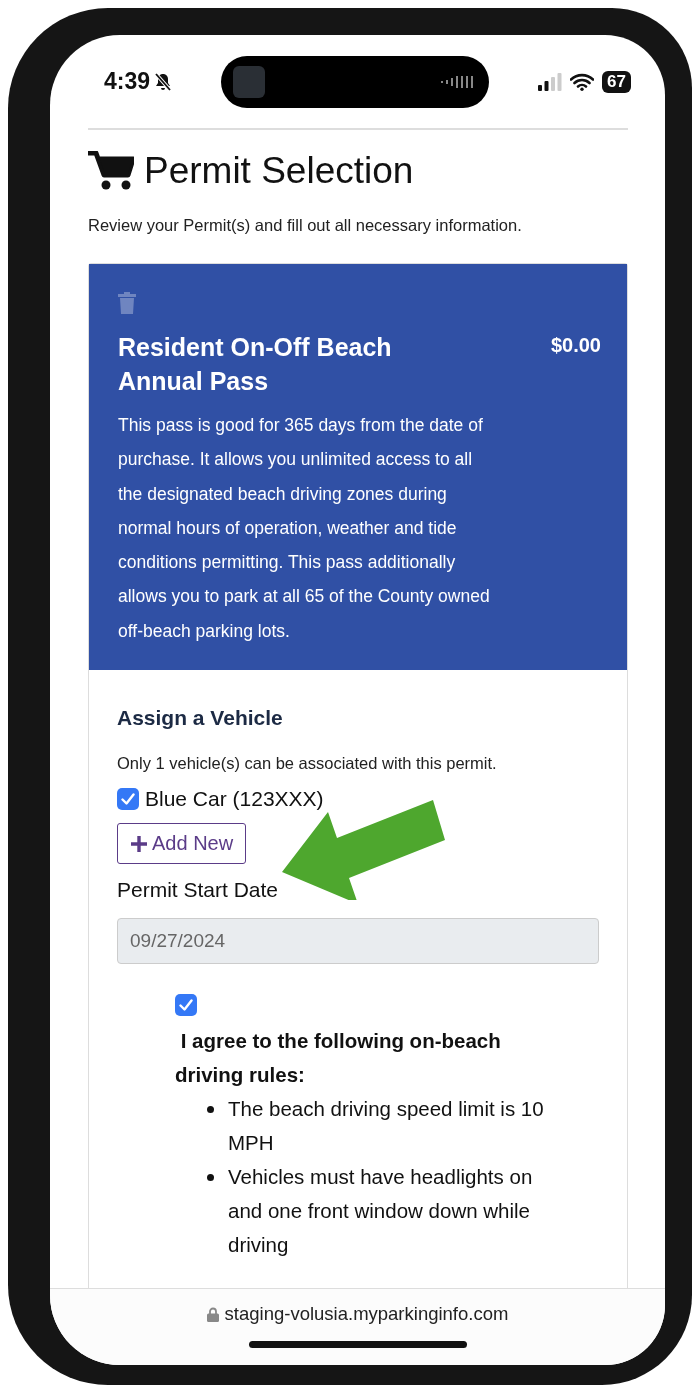 This screenshot has height=1391, width=692. I want to click on permit-name: Resident On-Off Beach Annual Pass, so click(255, 364).